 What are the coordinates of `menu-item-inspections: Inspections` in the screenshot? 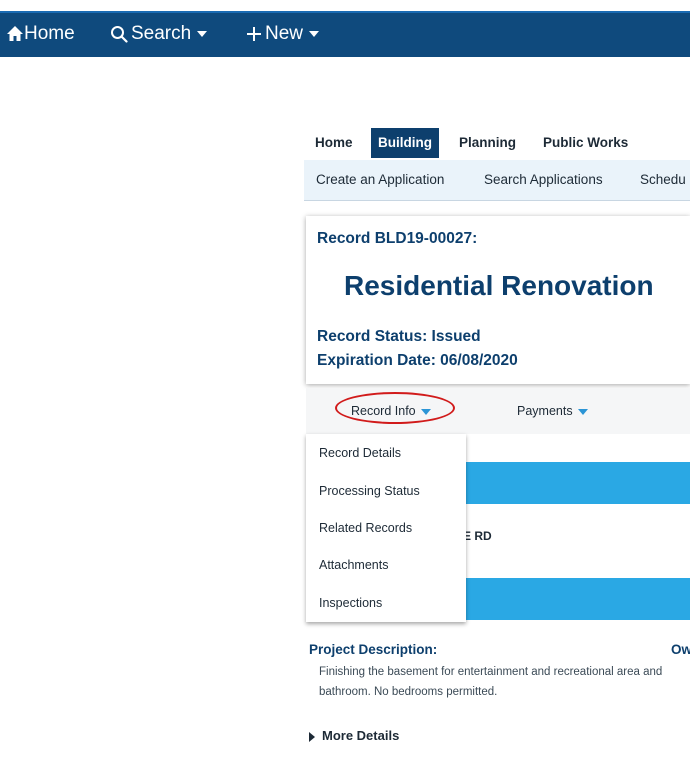 It's located at (350, 603).